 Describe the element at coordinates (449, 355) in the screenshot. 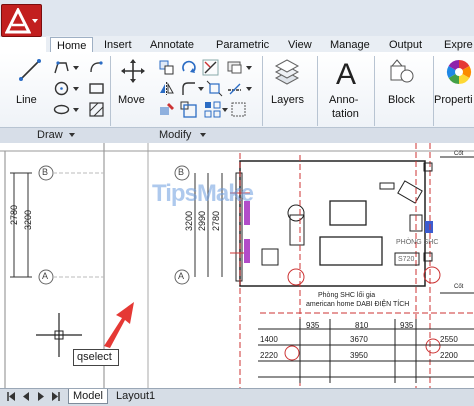

I see `dim-value: 2200` at that location.